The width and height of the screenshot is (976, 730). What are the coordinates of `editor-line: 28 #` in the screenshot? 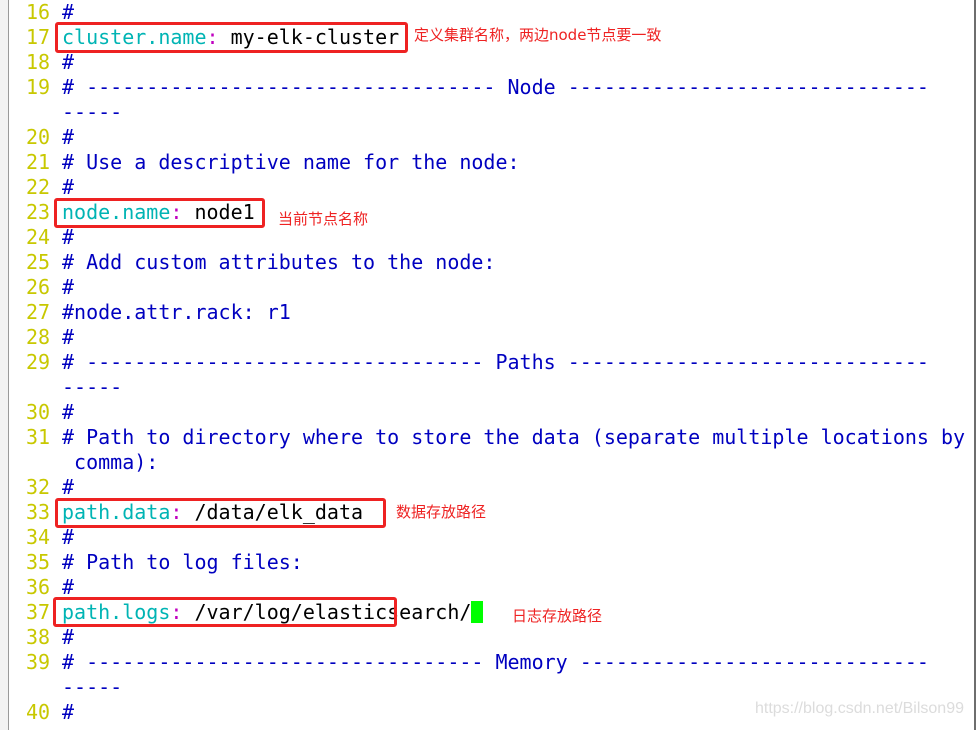 It's located at (50, 337).